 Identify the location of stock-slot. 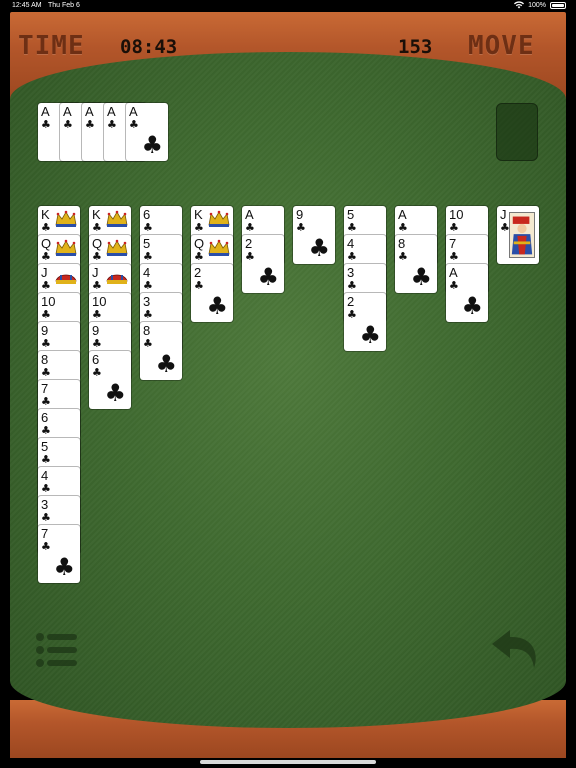
(517, 132).